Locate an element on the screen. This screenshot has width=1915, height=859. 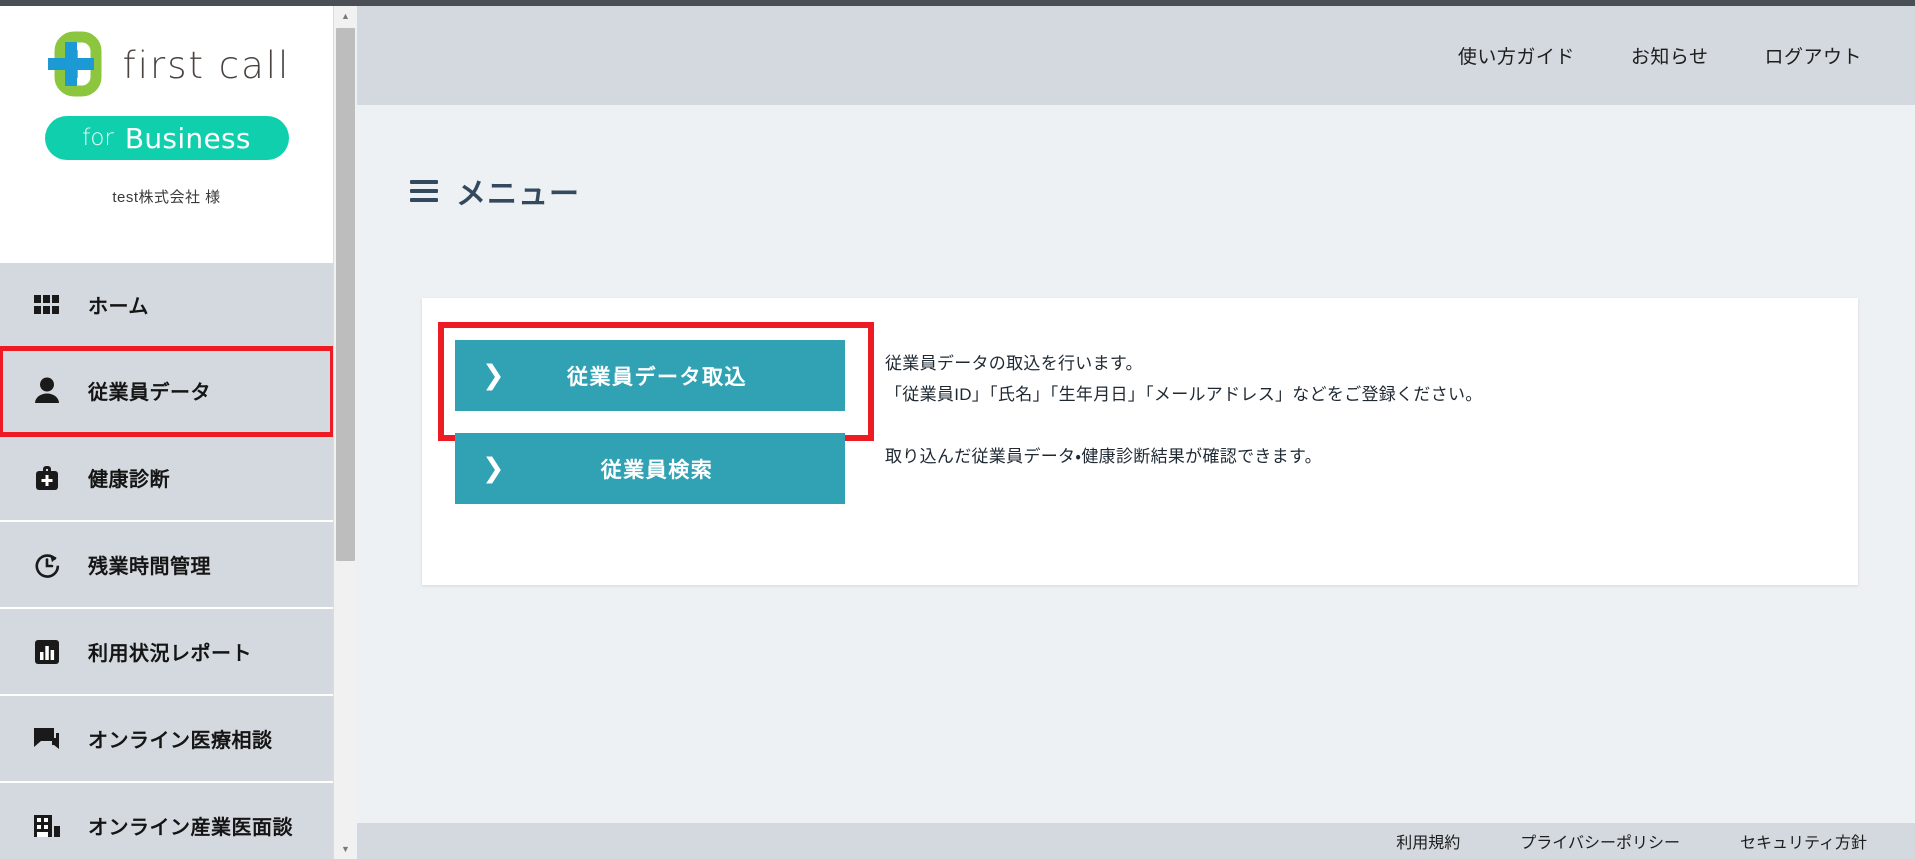
person-icon is located at coordinates (47, 391).